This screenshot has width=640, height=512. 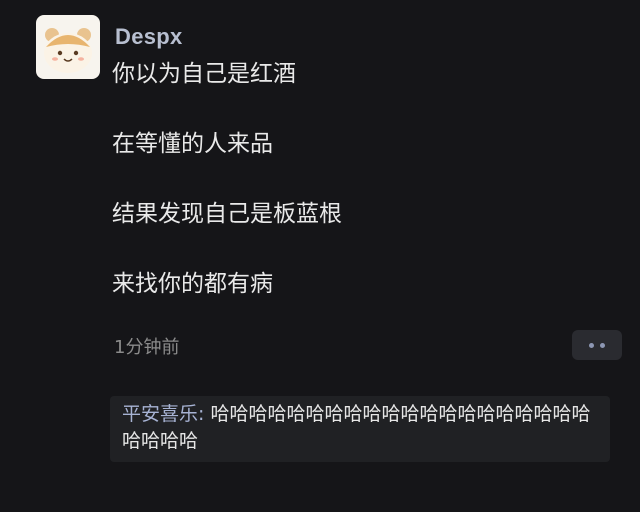 What do you see at coordinates (149, 37) in the screenshot?
I see `post-author-name: Despx` at bounding box center [149, 37].